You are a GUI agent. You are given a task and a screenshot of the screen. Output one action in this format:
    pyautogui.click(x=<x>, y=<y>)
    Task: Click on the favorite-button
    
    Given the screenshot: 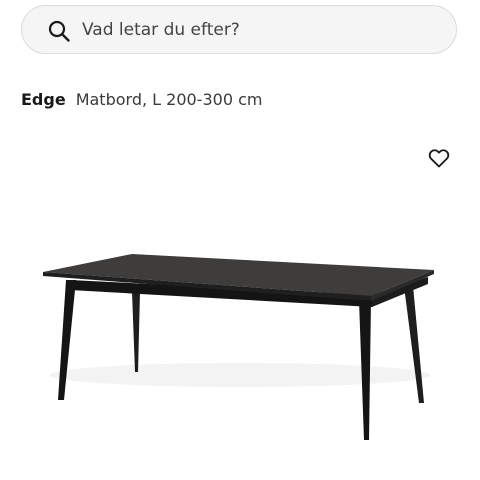 What is the action you would take?
    pyautogui.click(x=439, y=158)
    